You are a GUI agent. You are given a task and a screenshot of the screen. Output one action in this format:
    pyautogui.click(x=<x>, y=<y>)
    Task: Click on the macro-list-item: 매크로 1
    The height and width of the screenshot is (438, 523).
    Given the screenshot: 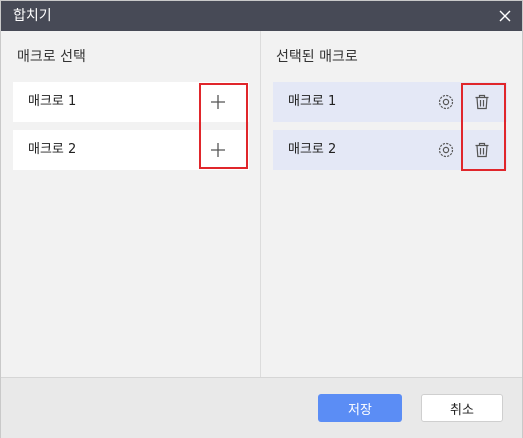 What is the action you would take?
    pyautogui.click(x=131, y=102)
    